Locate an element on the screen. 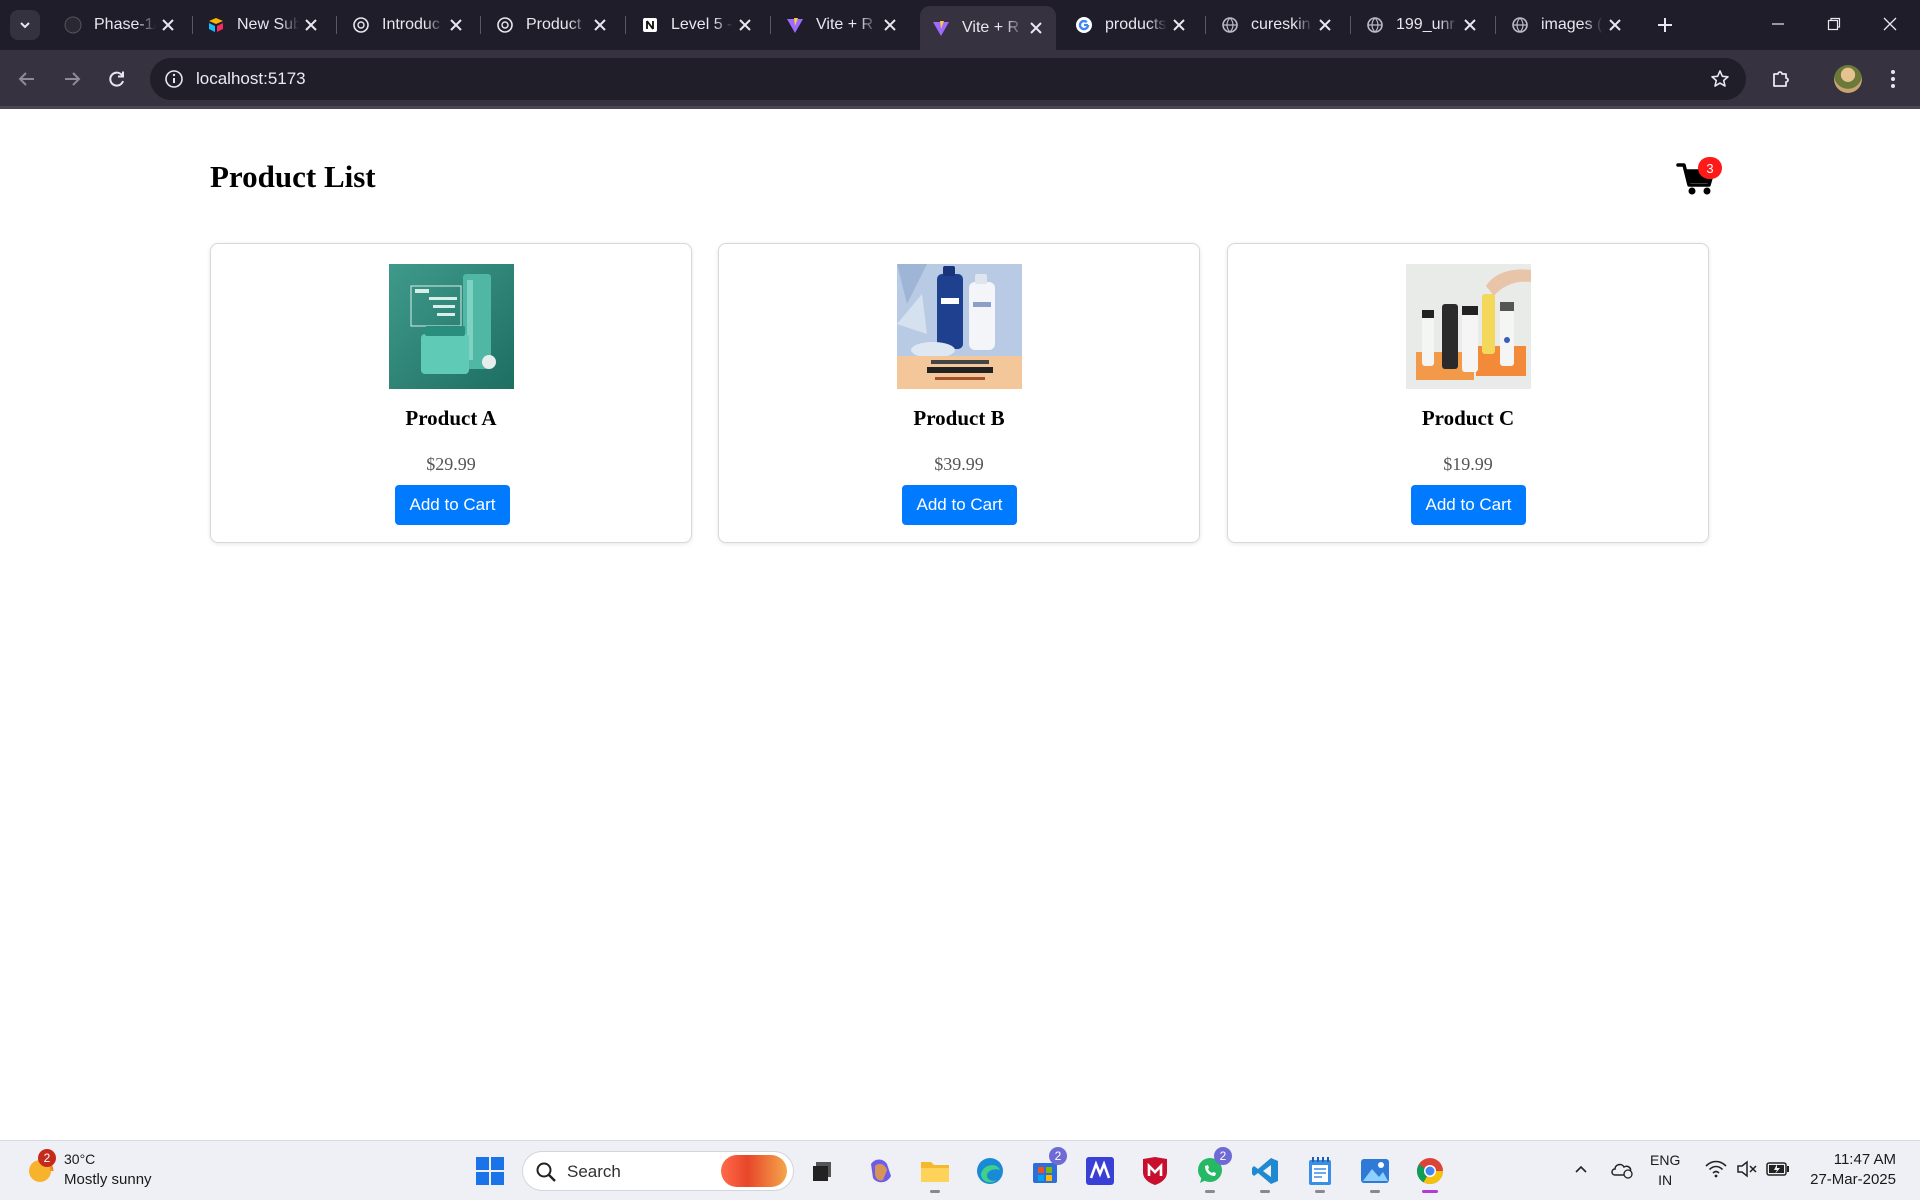 The height and width of the screenshot is (1200, 1920). input-language-indicator: ENG IN is located at coordinates (1665, 1170).